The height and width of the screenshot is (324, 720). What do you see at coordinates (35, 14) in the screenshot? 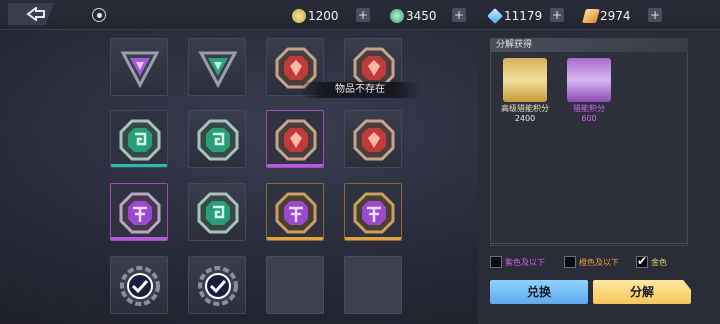
I see `back-arrow-icon` at bounding box center [35, 14].